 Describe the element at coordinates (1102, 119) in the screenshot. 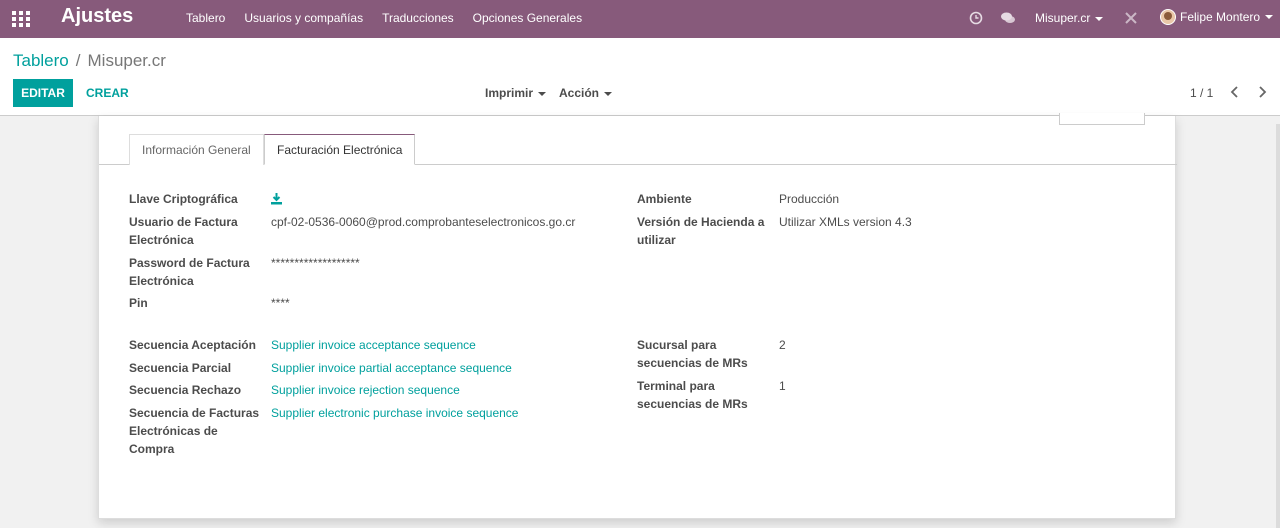

I see `smart-button` at that location.